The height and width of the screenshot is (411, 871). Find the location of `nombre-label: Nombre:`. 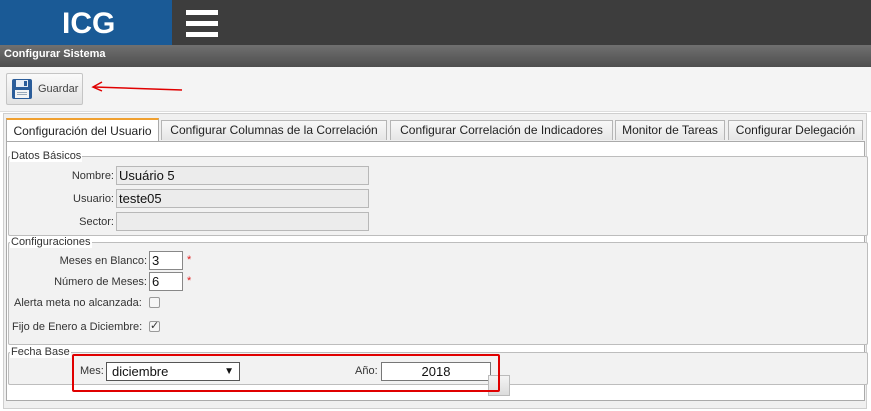

nombre-label: Nombre: is located at coordinates (92, 176).